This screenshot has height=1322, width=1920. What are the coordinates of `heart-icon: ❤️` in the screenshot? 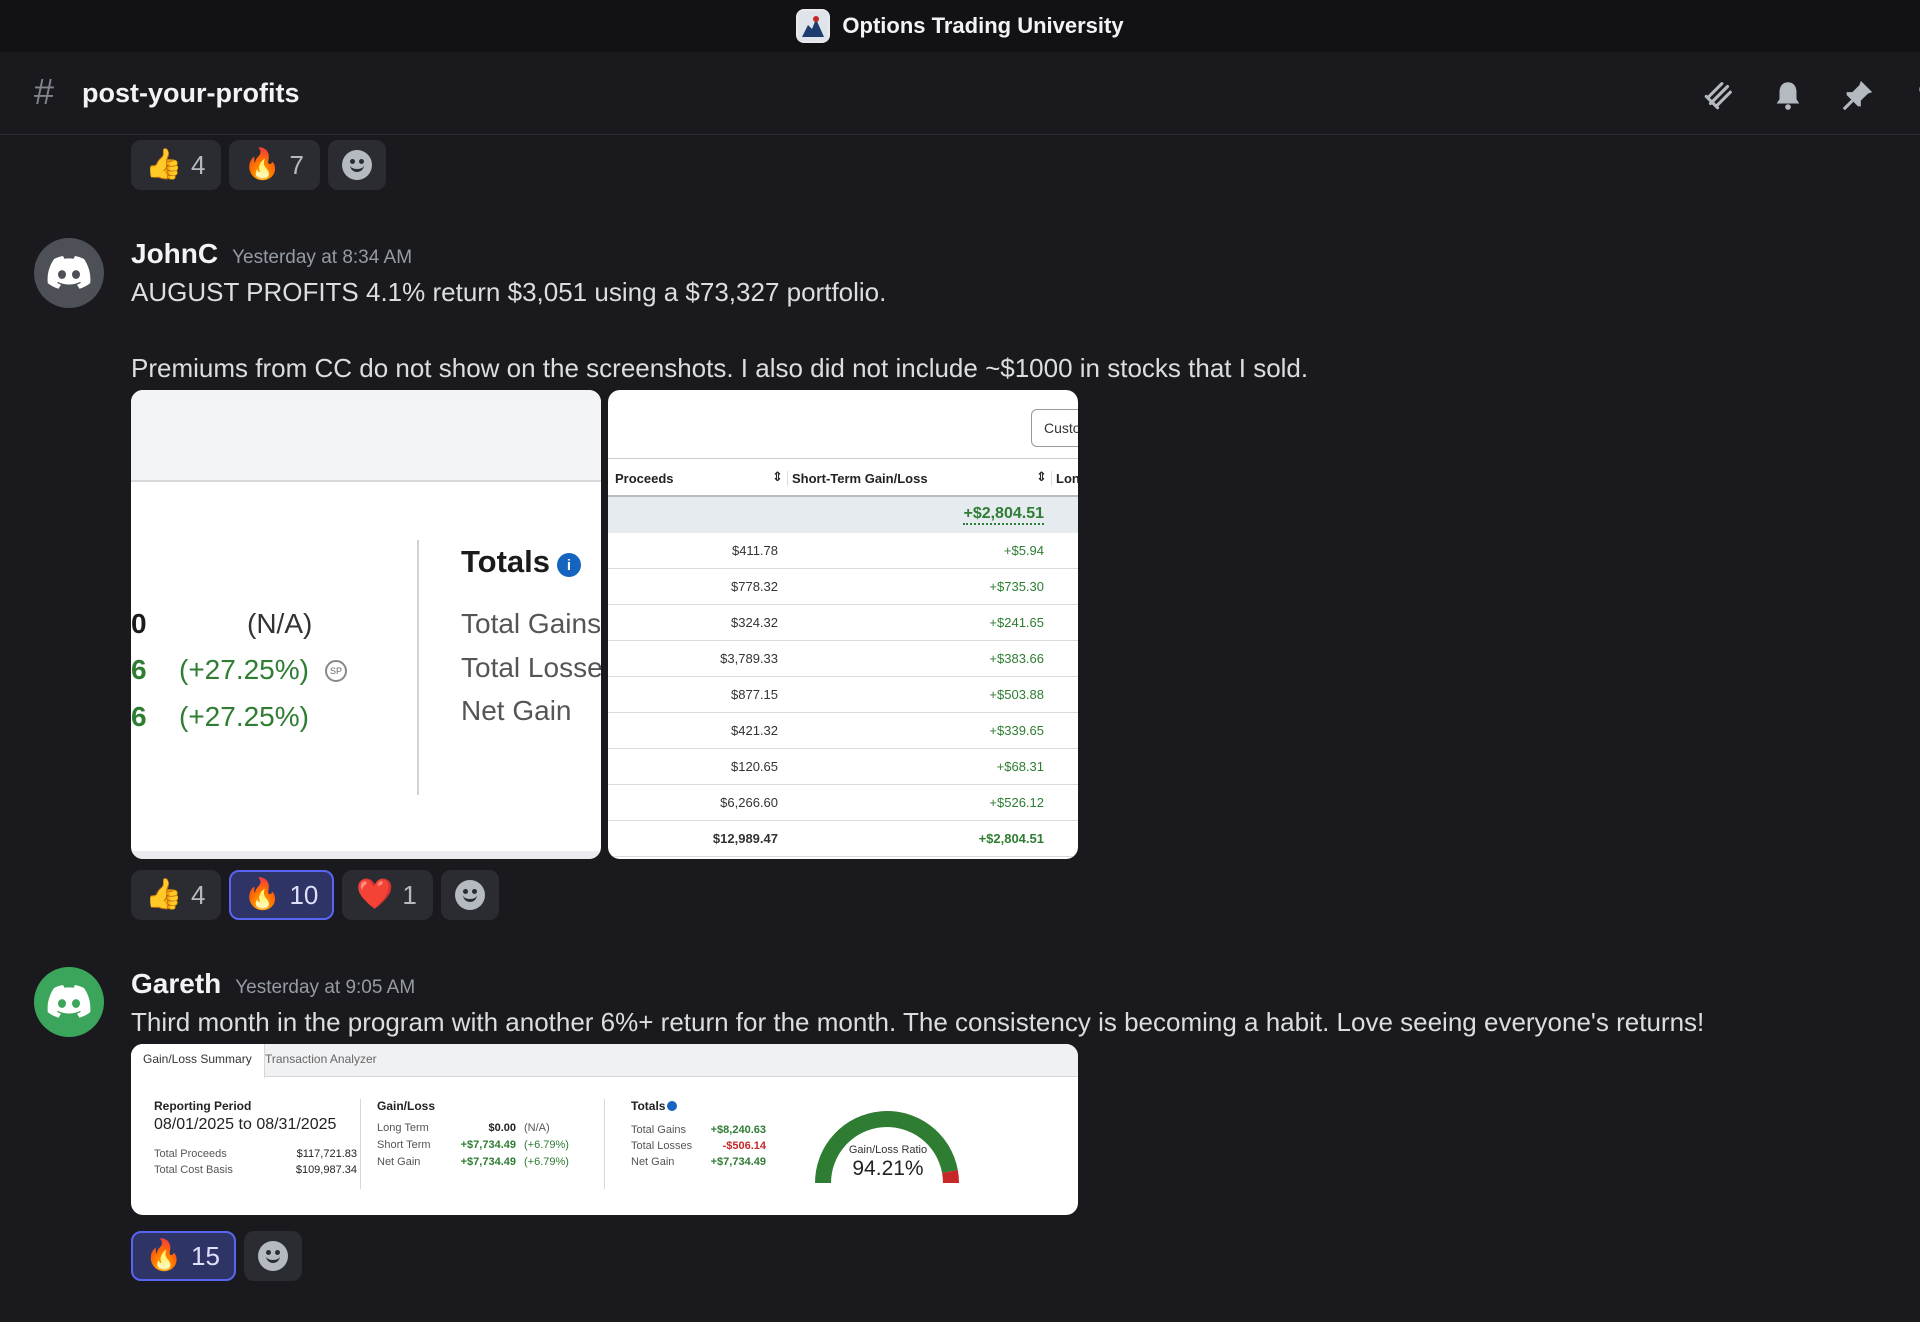 It's located at (375, 894).